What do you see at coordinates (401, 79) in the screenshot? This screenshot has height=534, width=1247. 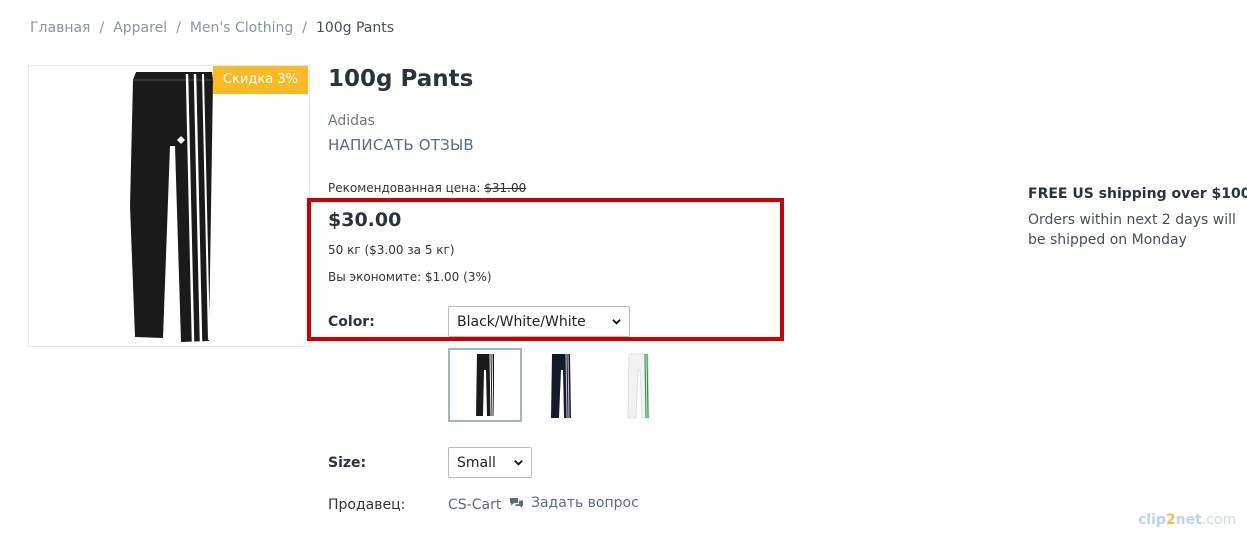 I see `product-title: 100g Pants` at bounding box center [401, 79].